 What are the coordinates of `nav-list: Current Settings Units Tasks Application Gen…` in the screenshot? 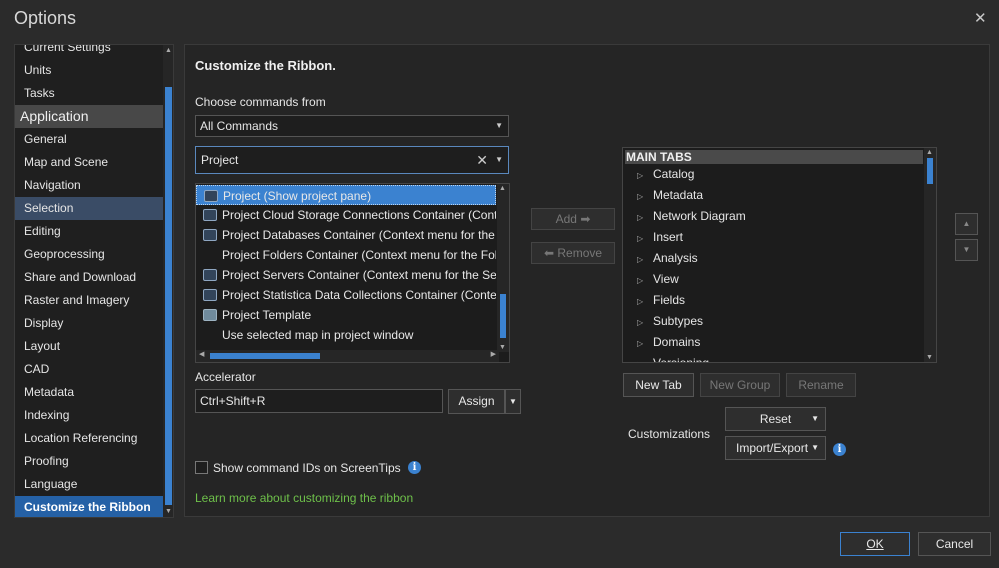 It's located at (89, 281).